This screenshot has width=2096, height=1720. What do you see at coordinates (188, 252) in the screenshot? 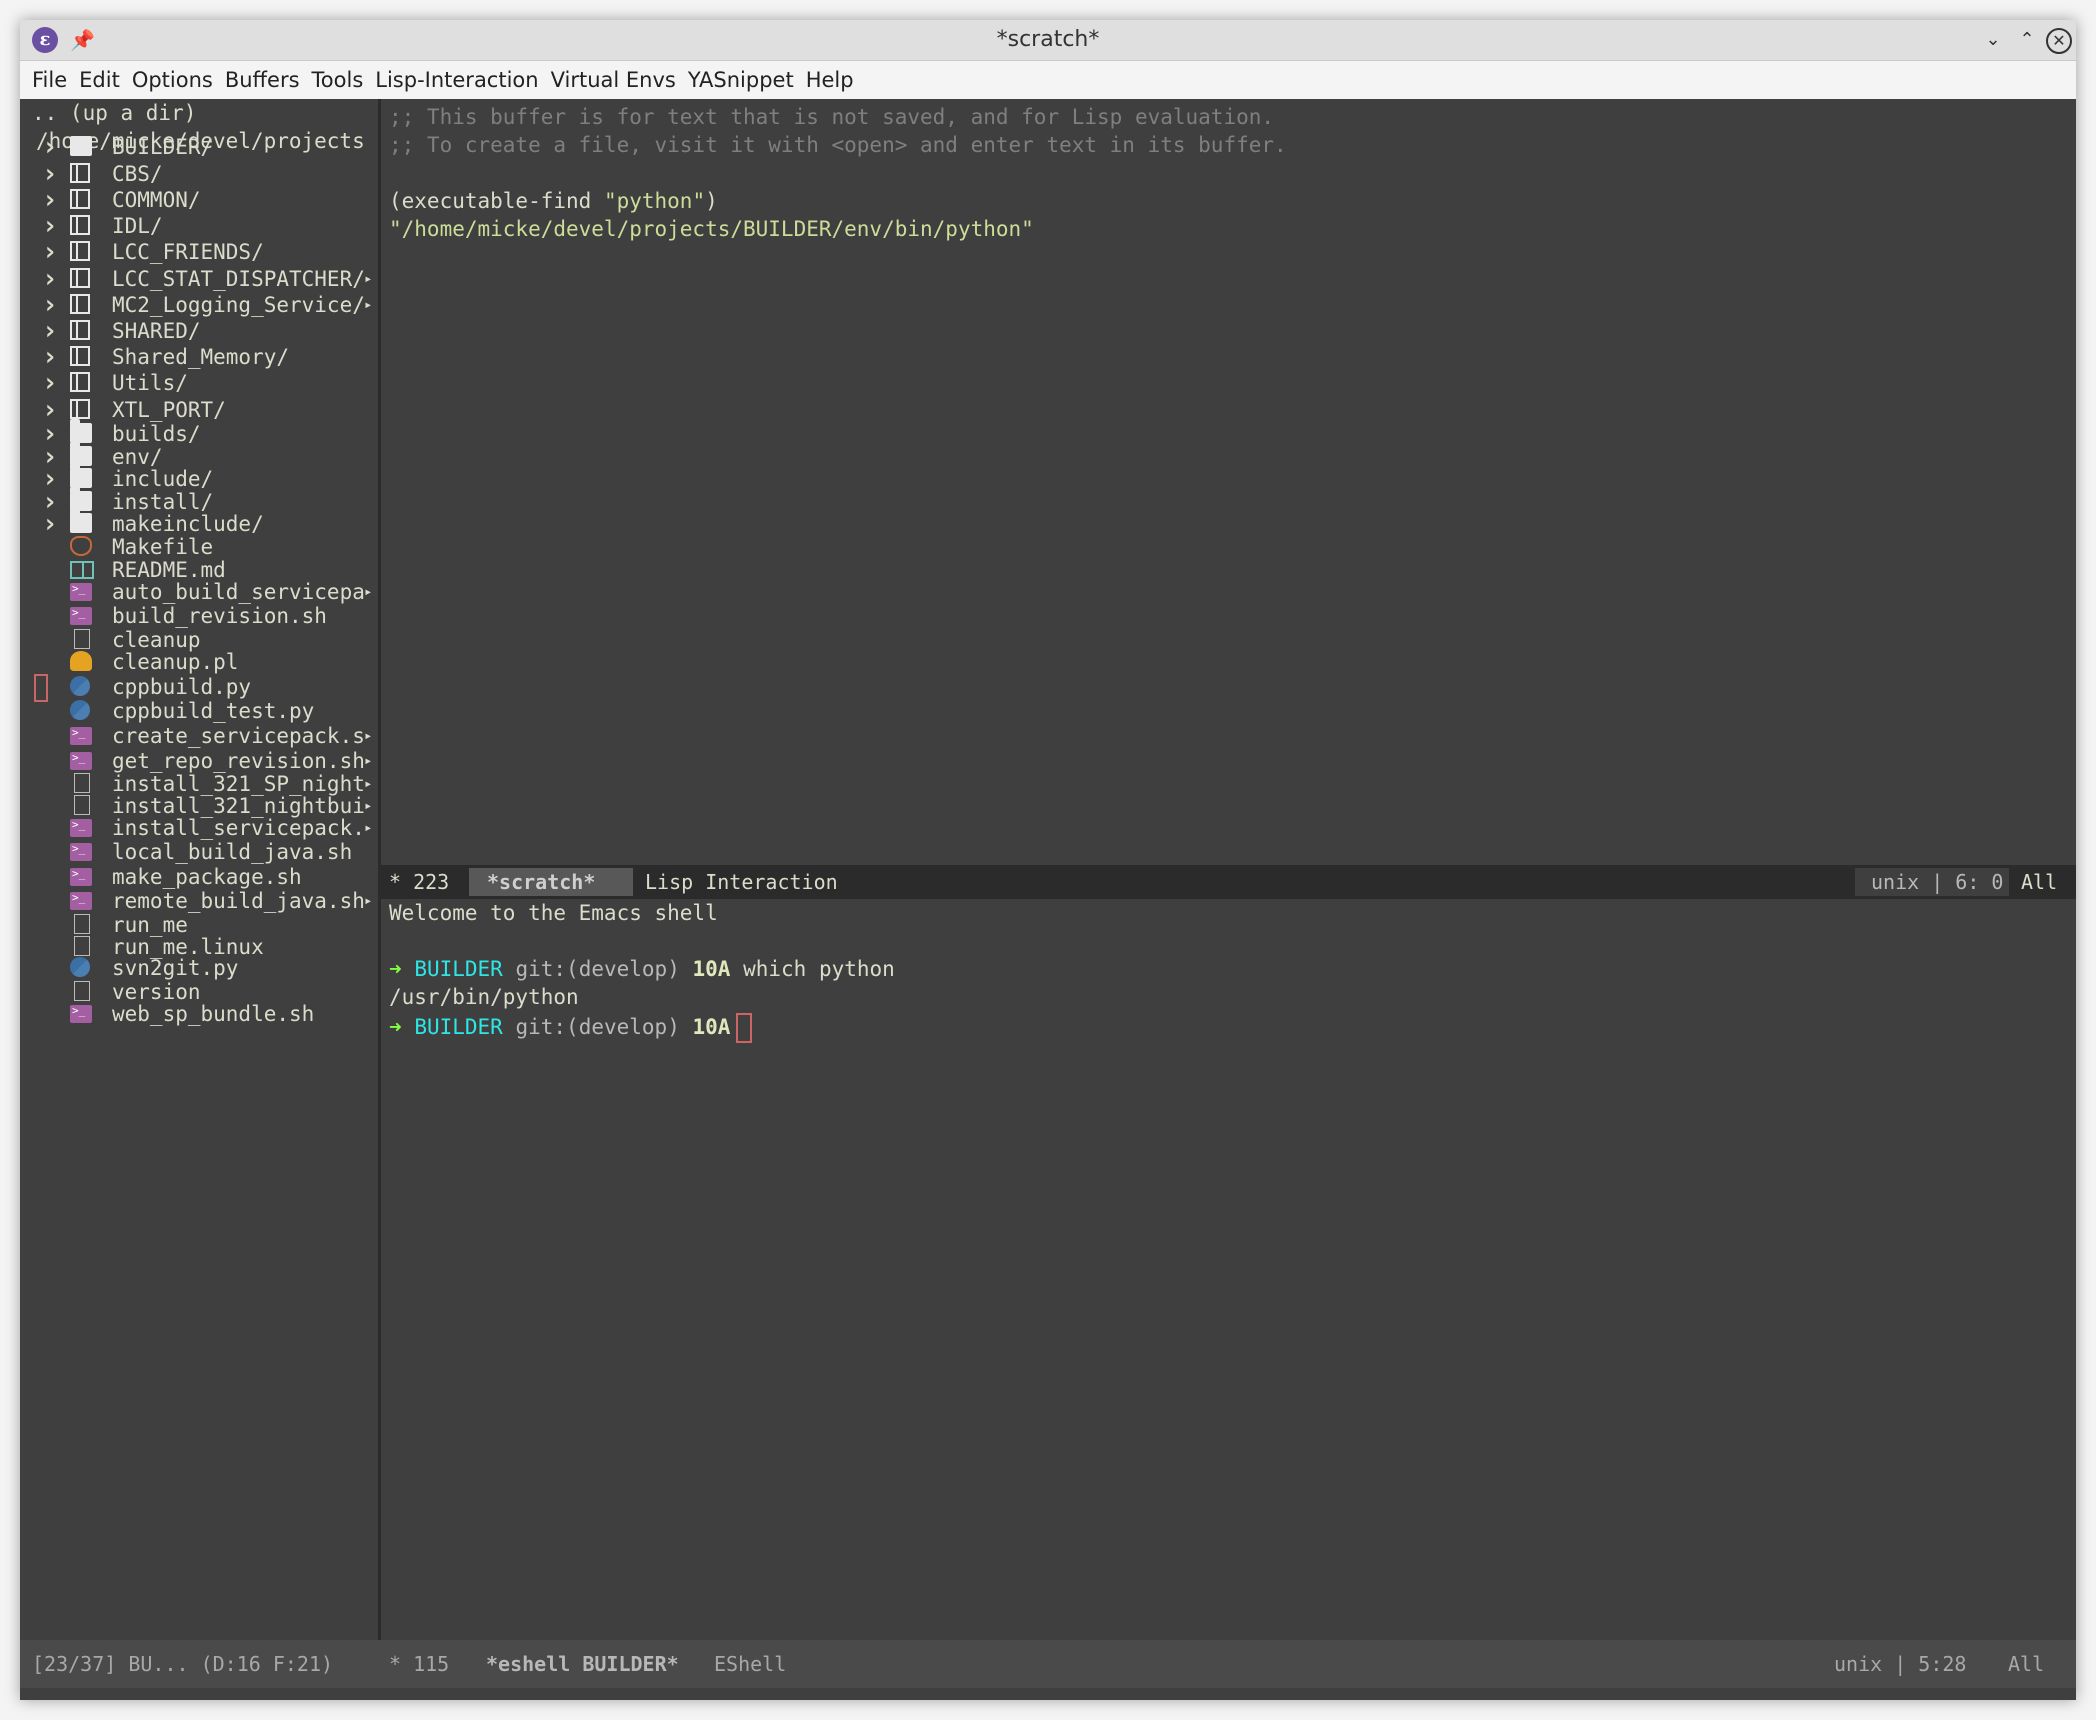
I see `tree-item-label: LCC_FRIENDS/` at bounding box center [188, 252].